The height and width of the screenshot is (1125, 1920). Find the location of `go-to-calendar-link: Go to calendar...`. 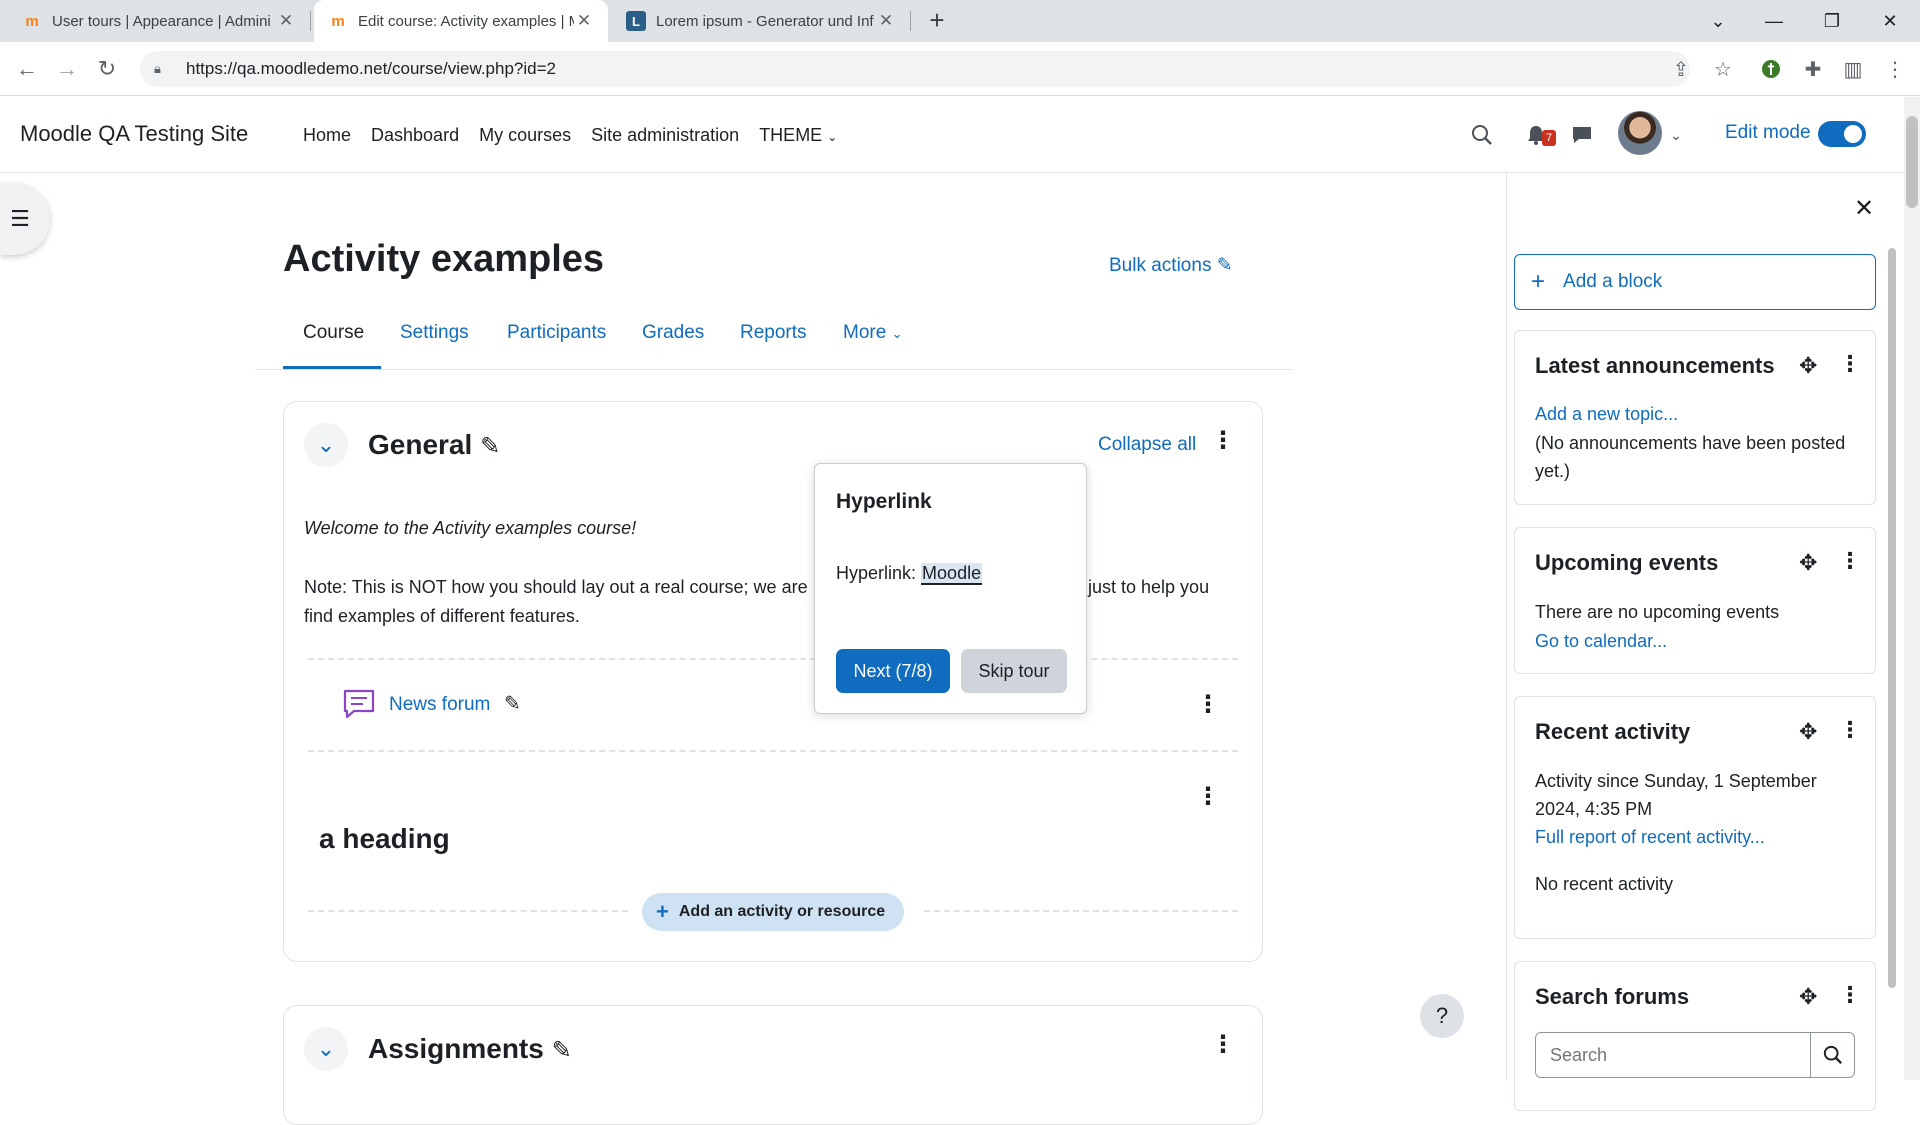

go-to-calendar-link: Go to calendar... is located at coordinates (1601, 641).